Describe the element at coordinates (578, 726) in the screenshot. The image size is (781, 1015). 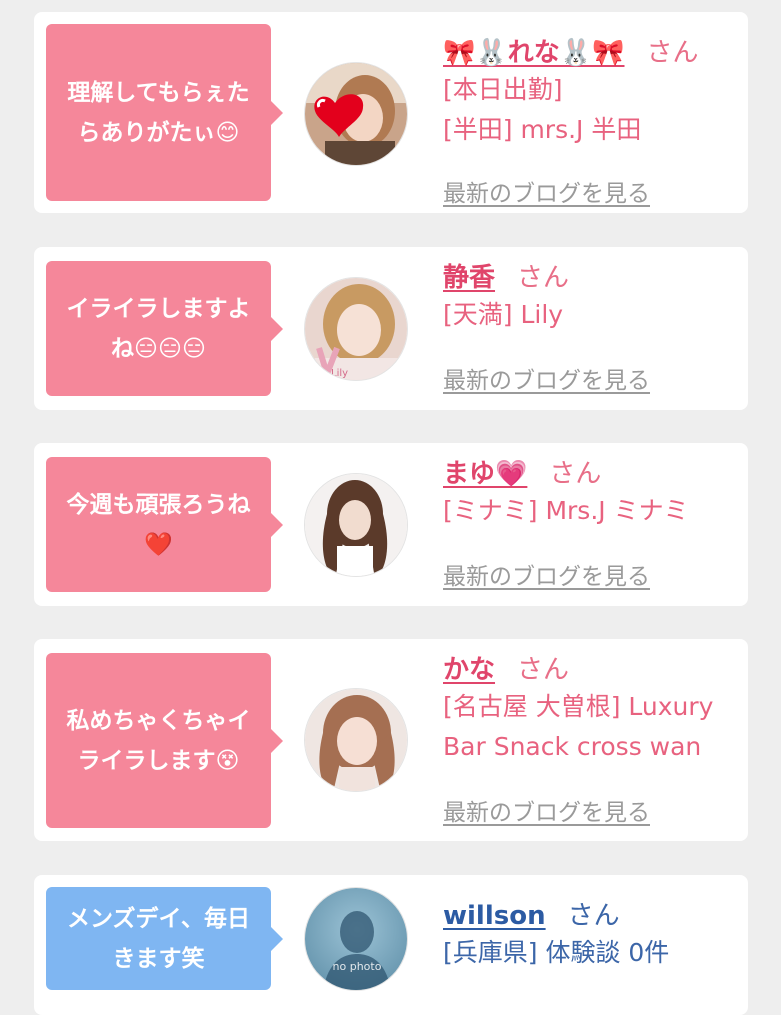
I see `shop-detail: [名古屋 大曽根] Luxury Bar Snack cross wan` at that location.